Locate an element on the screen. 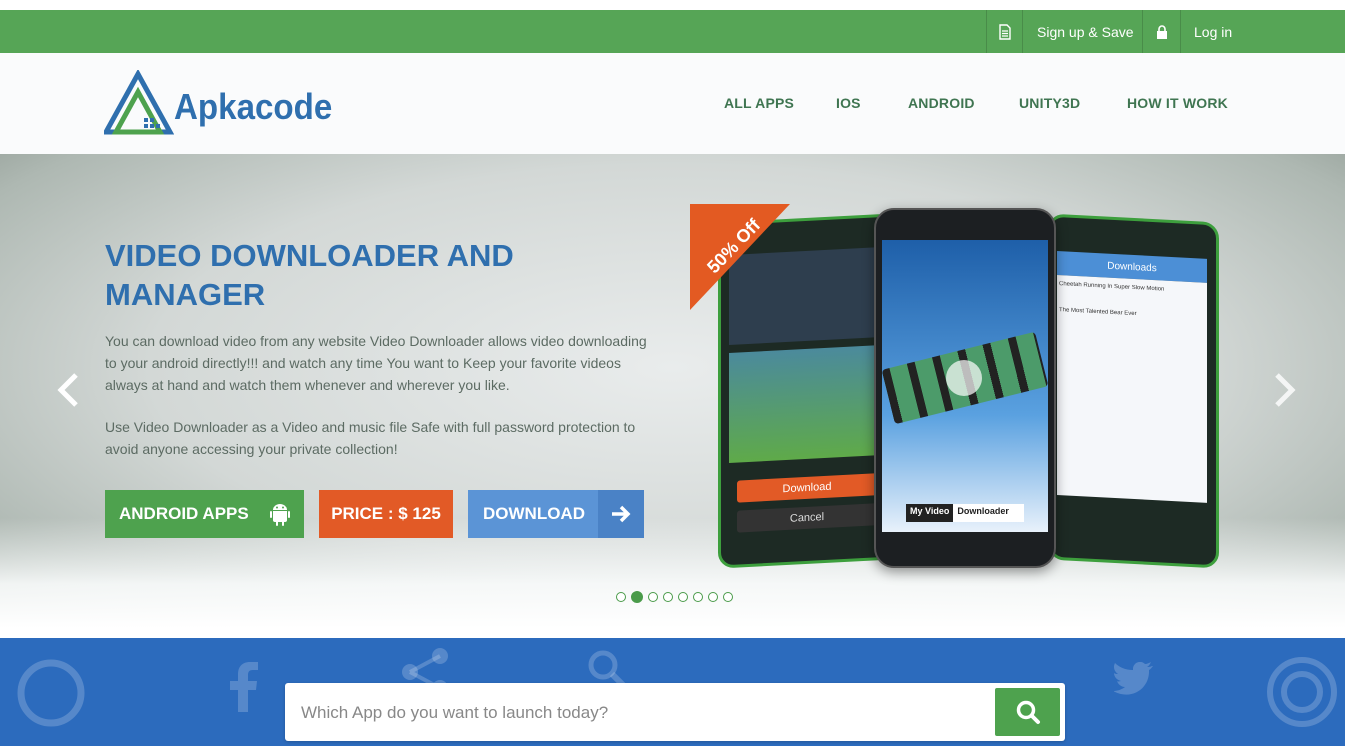 The width and height of the screenshot is (1345, 746). facebook-icon is located at coordinates (244, 687).